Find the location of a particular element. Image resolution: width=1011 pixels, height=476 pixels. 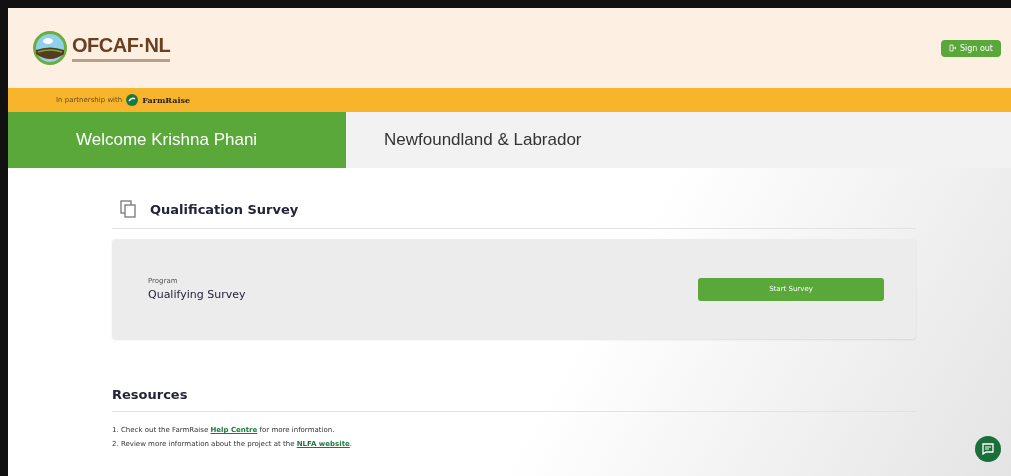

copy-icon is located at coordinates (128, 209).